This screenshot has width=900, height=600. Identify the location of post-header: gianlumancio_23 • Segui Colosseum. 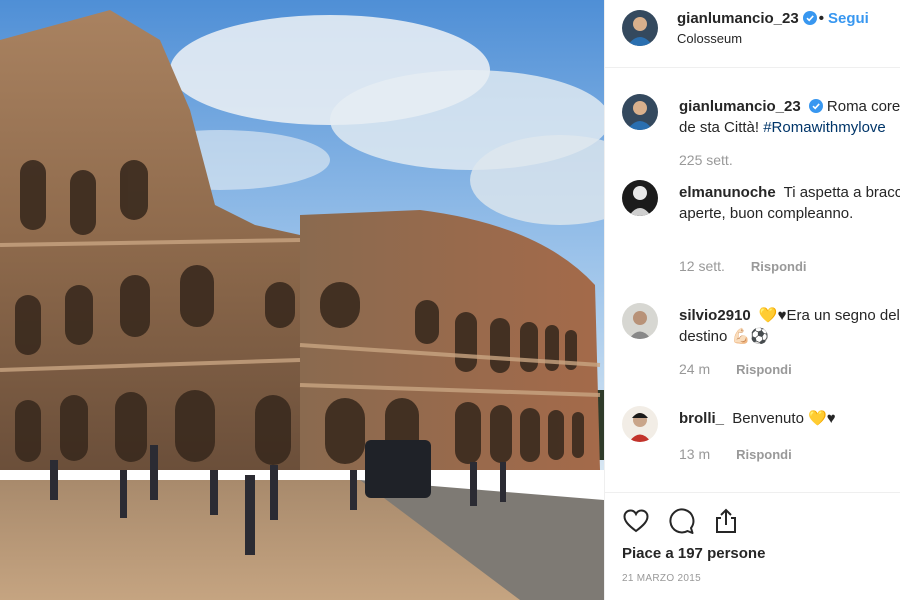
(752, 34).